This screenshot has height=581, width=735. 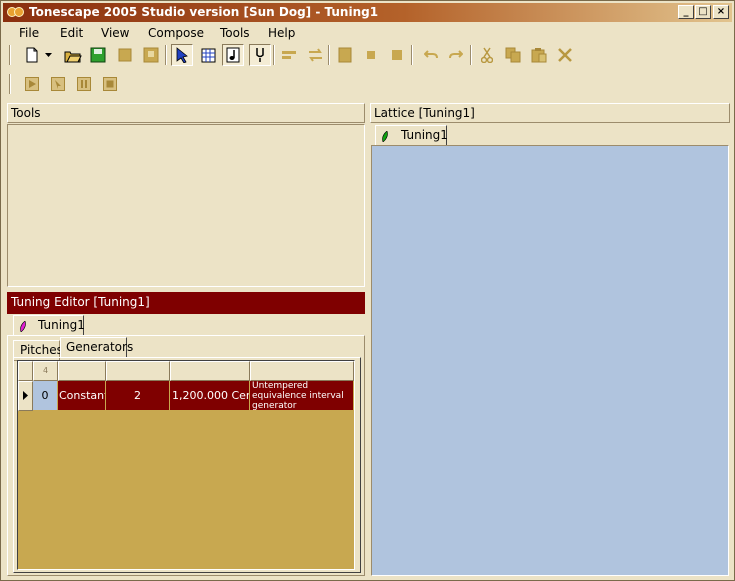 What do you see at coordinates (96, 347) in the screenshot?
I see `tab-generators: Generators` at bounding box center [96, 347].